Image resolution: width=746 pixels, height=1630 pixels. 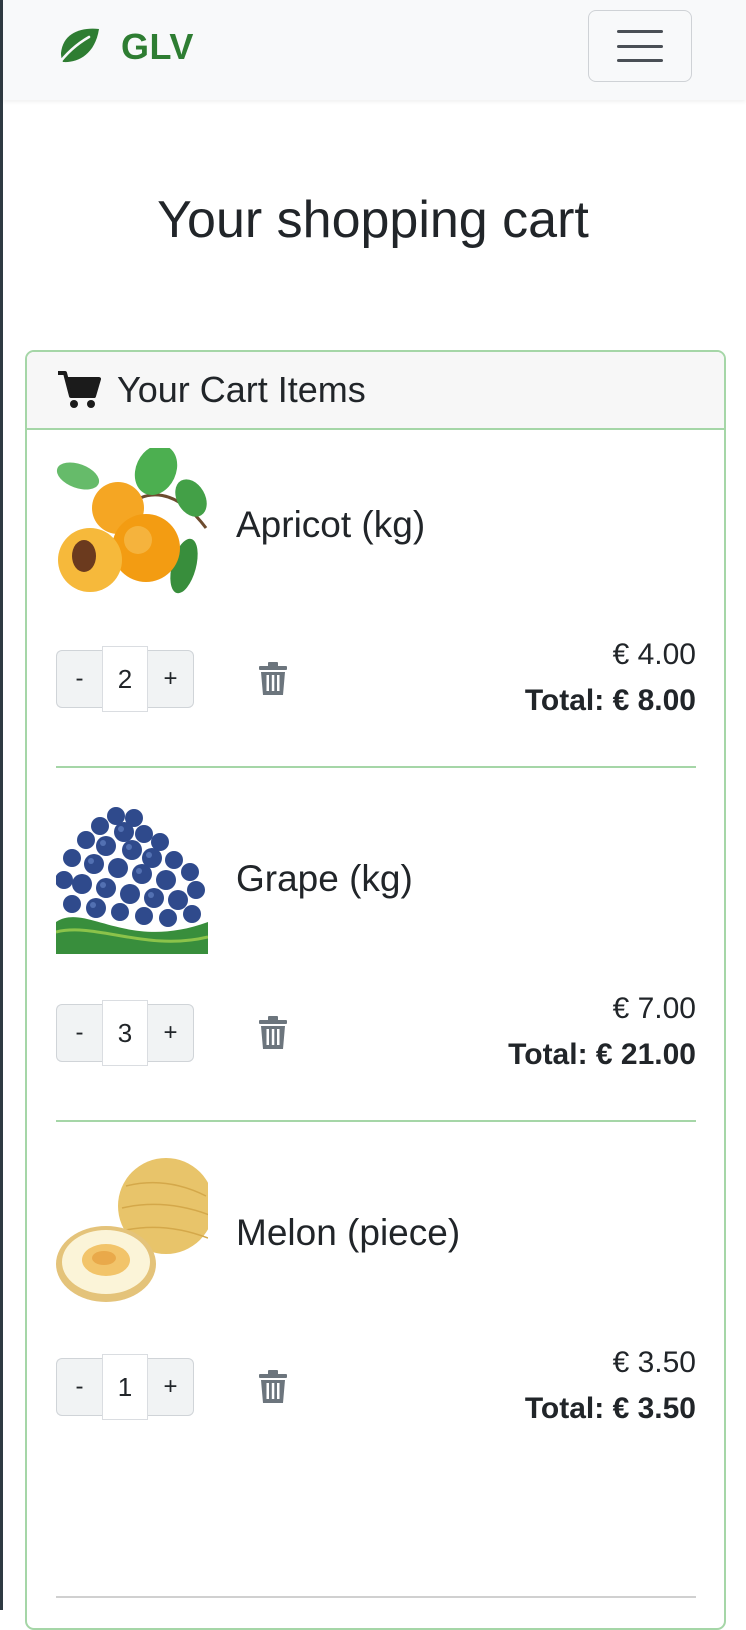 I want to click on cart-header-title: Your Cart Items, so click(x=241, y=389).